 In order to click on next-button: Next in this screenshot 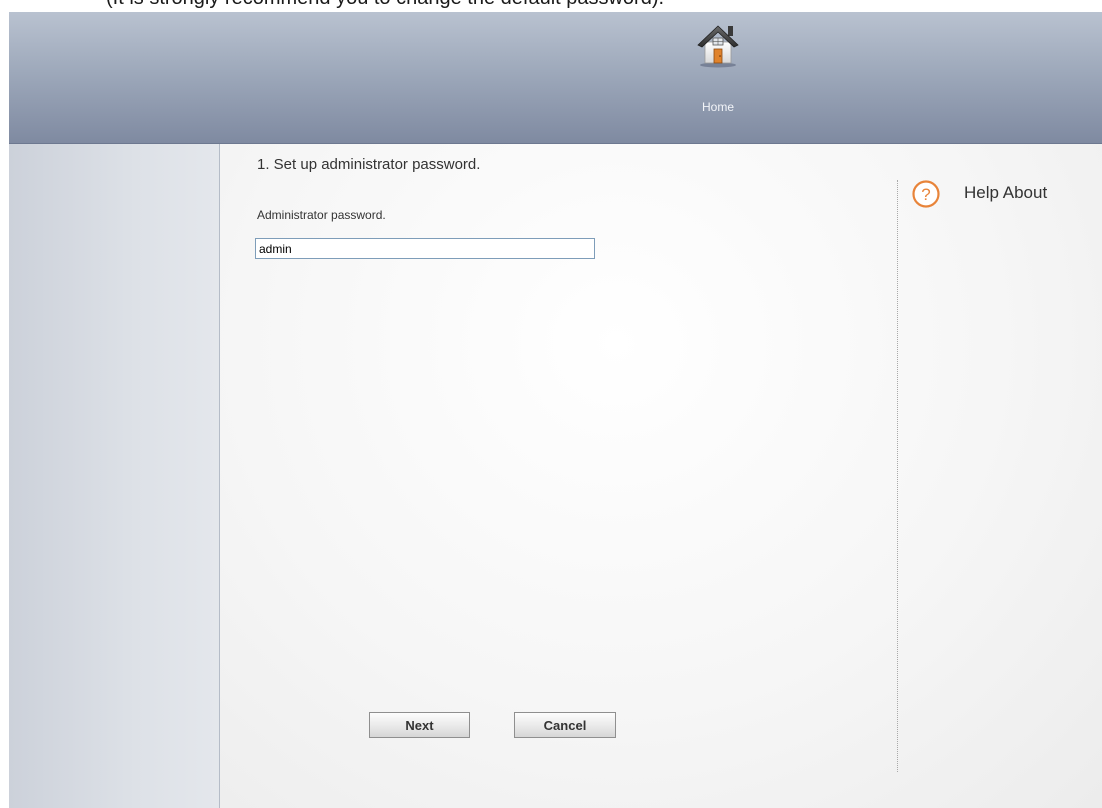, I will do `click(419, 725)`.